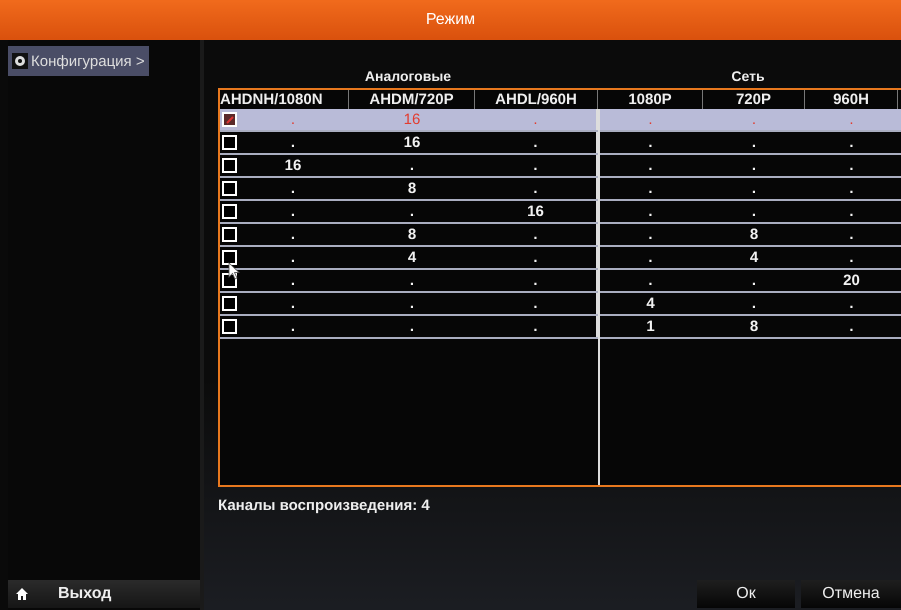  Describe the element at coordinates (560, 281) in the screenshot. I see `table-row: . . . . . 20` at that location.